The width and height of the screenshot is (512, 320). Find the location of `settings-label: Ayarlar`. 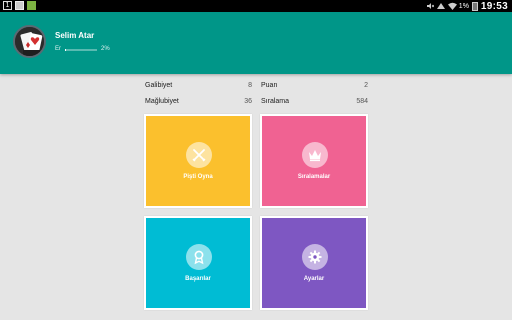

settings-label: Ayarlar is located at coordinates (314, 279).